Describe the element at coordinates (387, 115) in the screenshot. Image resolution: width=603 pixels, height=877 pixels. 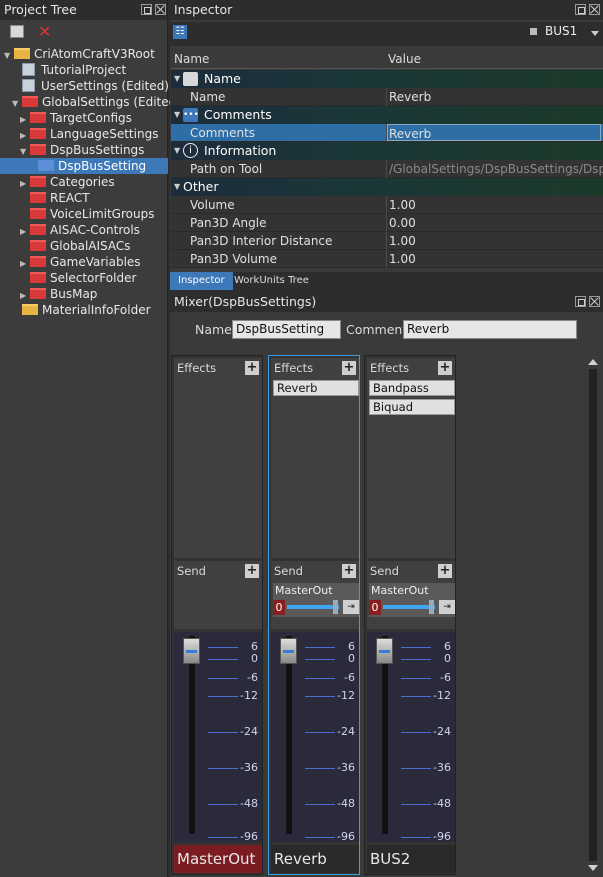
I see `category-comments: ▼ ••• Comments` at that location.